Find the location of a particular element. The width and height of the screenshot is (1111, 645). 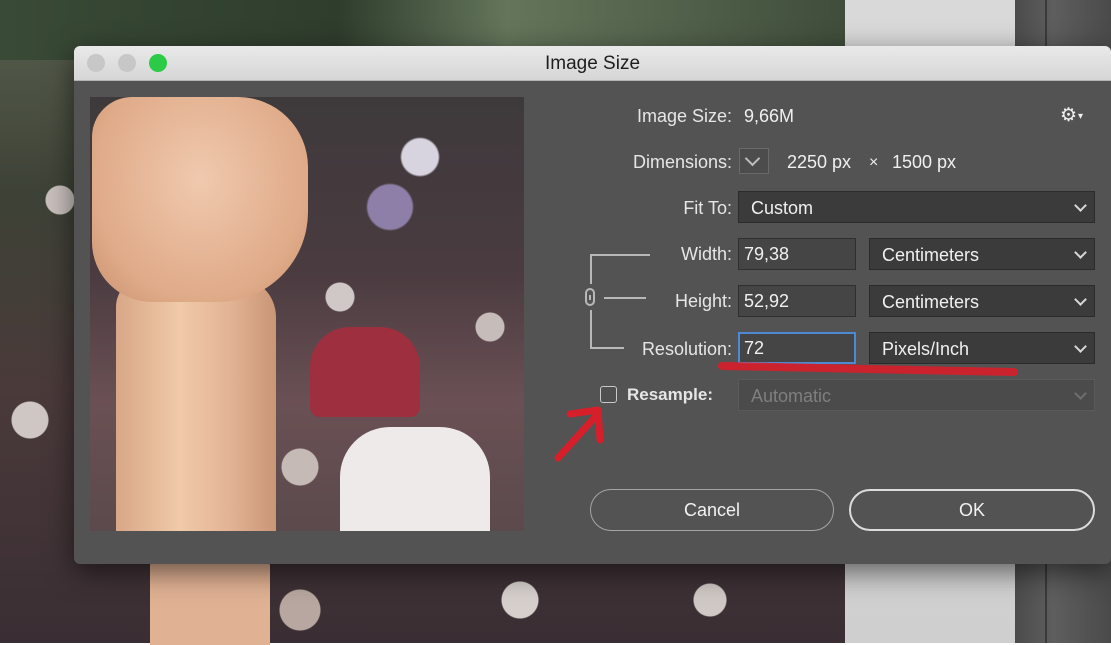

settings-menu-button: ⚙▾ is located at coordinates (1074, 115).